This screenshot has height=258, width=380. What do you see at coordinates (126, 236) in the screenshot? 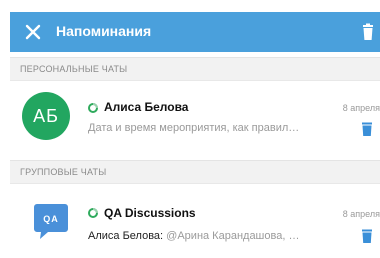
I see `preview-author: Алиса Белова:` at bounding box center [126, 236].